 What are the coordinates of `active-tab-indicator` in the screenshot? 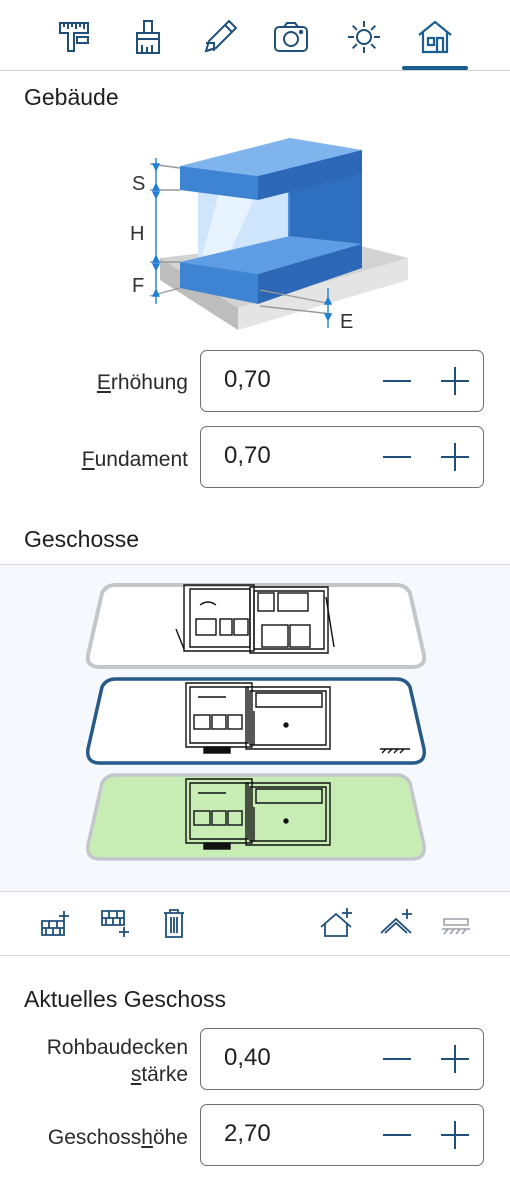 It's located at (435, 68).